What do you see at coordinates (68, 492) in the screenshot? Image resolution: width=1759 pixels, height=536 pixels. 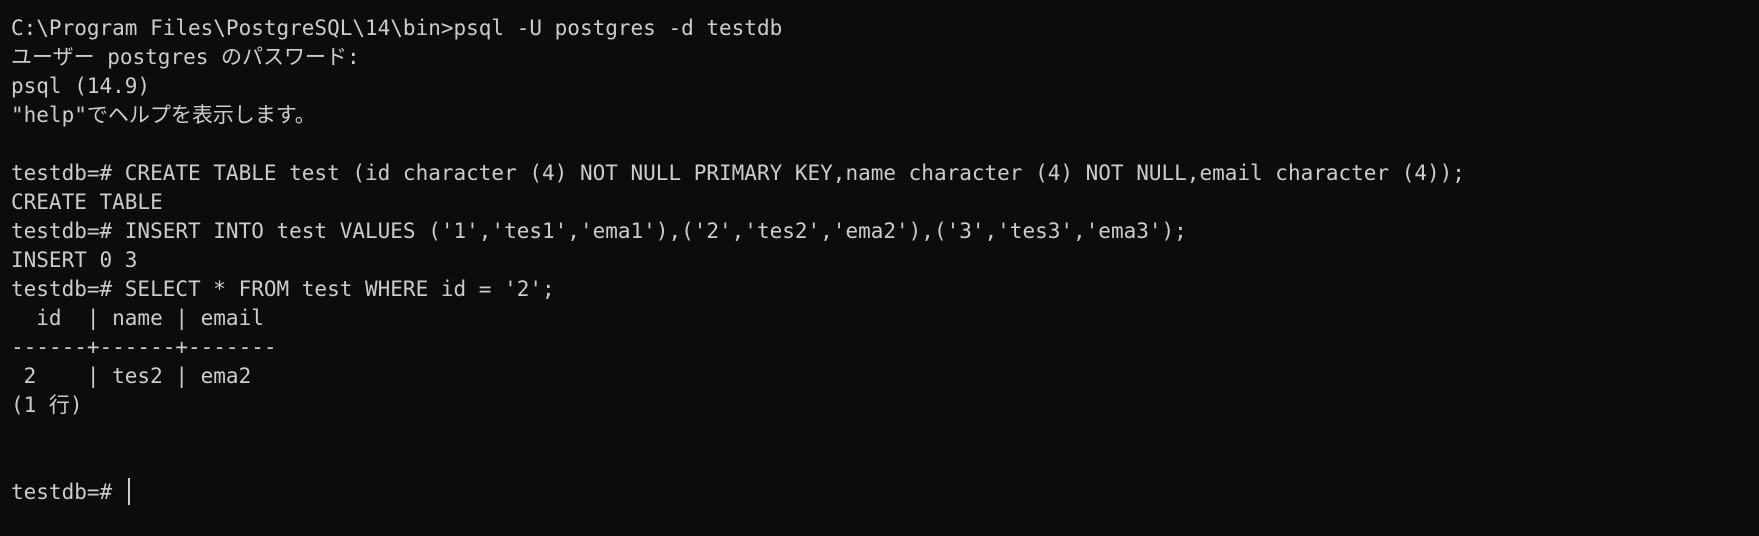 I see `prompt-text: testdb=#` at bounding box center [68, 492].